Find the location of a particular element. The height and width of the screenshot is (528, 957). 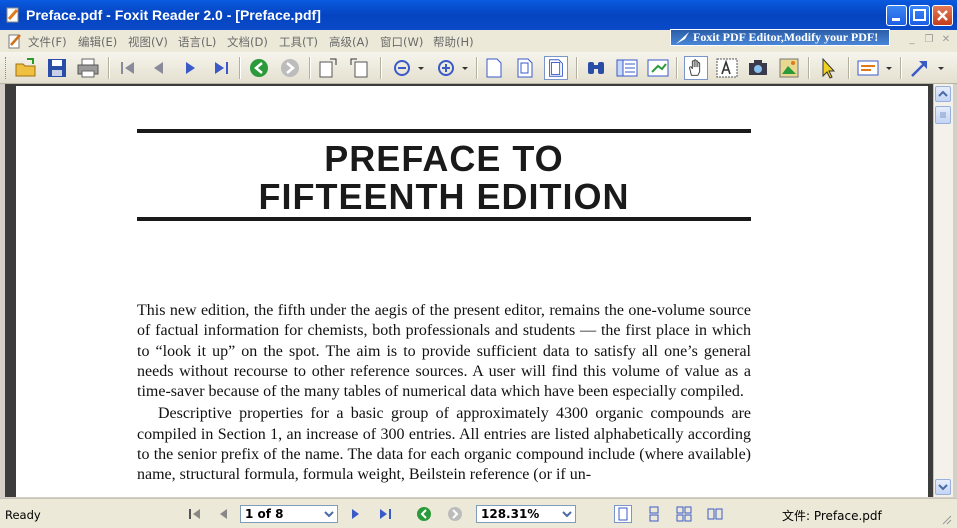

status-ready: Ready is located at coordinates (23, 515).